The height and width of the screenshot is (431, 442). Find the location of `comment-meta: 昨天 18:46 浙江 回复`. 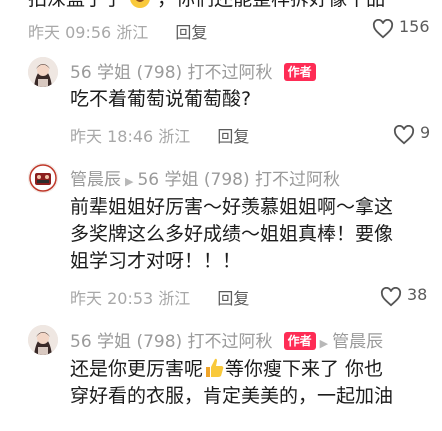

comment-meta: 昨天 18:46 浙江 回复 is located at coordinates (159, 135).